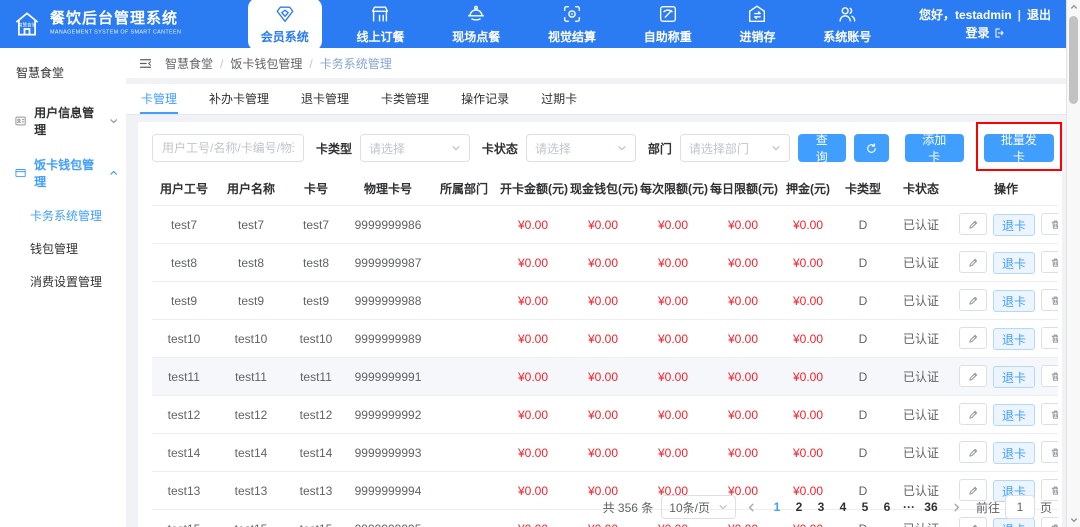 This screenshot has height=527, width=1080. I want to click on trash-icon, so click(1054, 452).